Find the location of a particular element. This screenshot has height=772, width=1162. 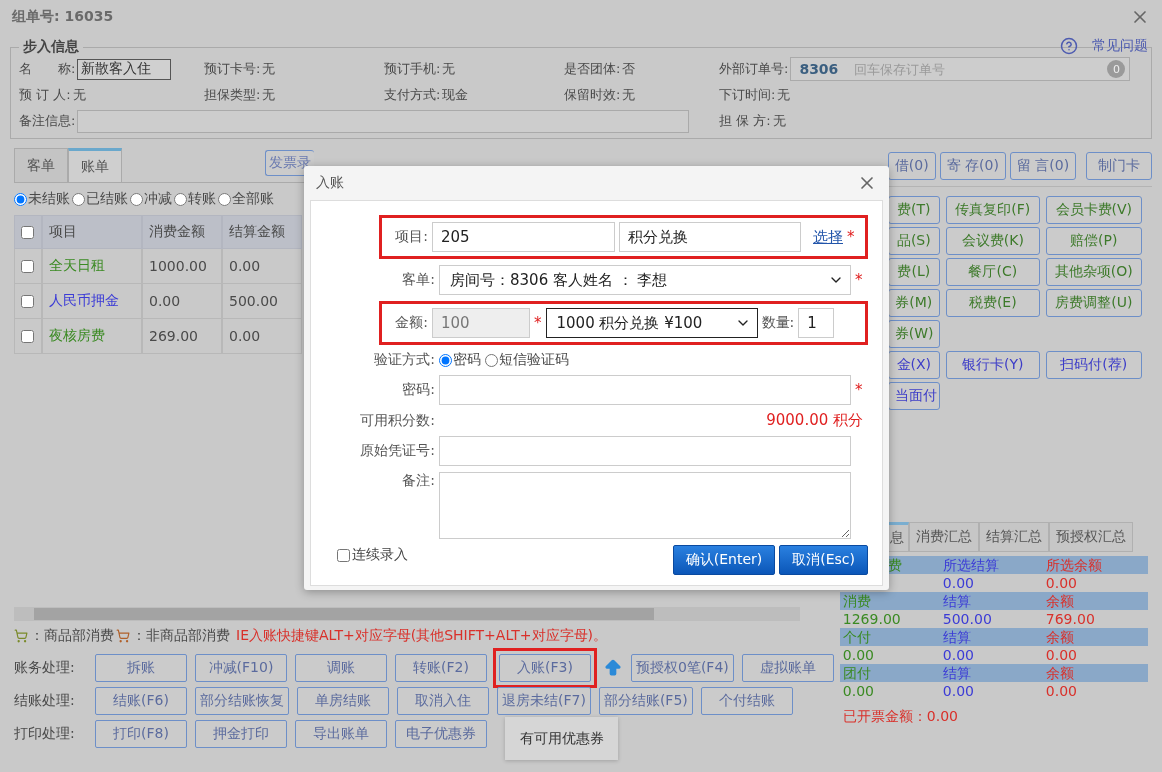

tab: 客单 is located at coordinates (41, 165).